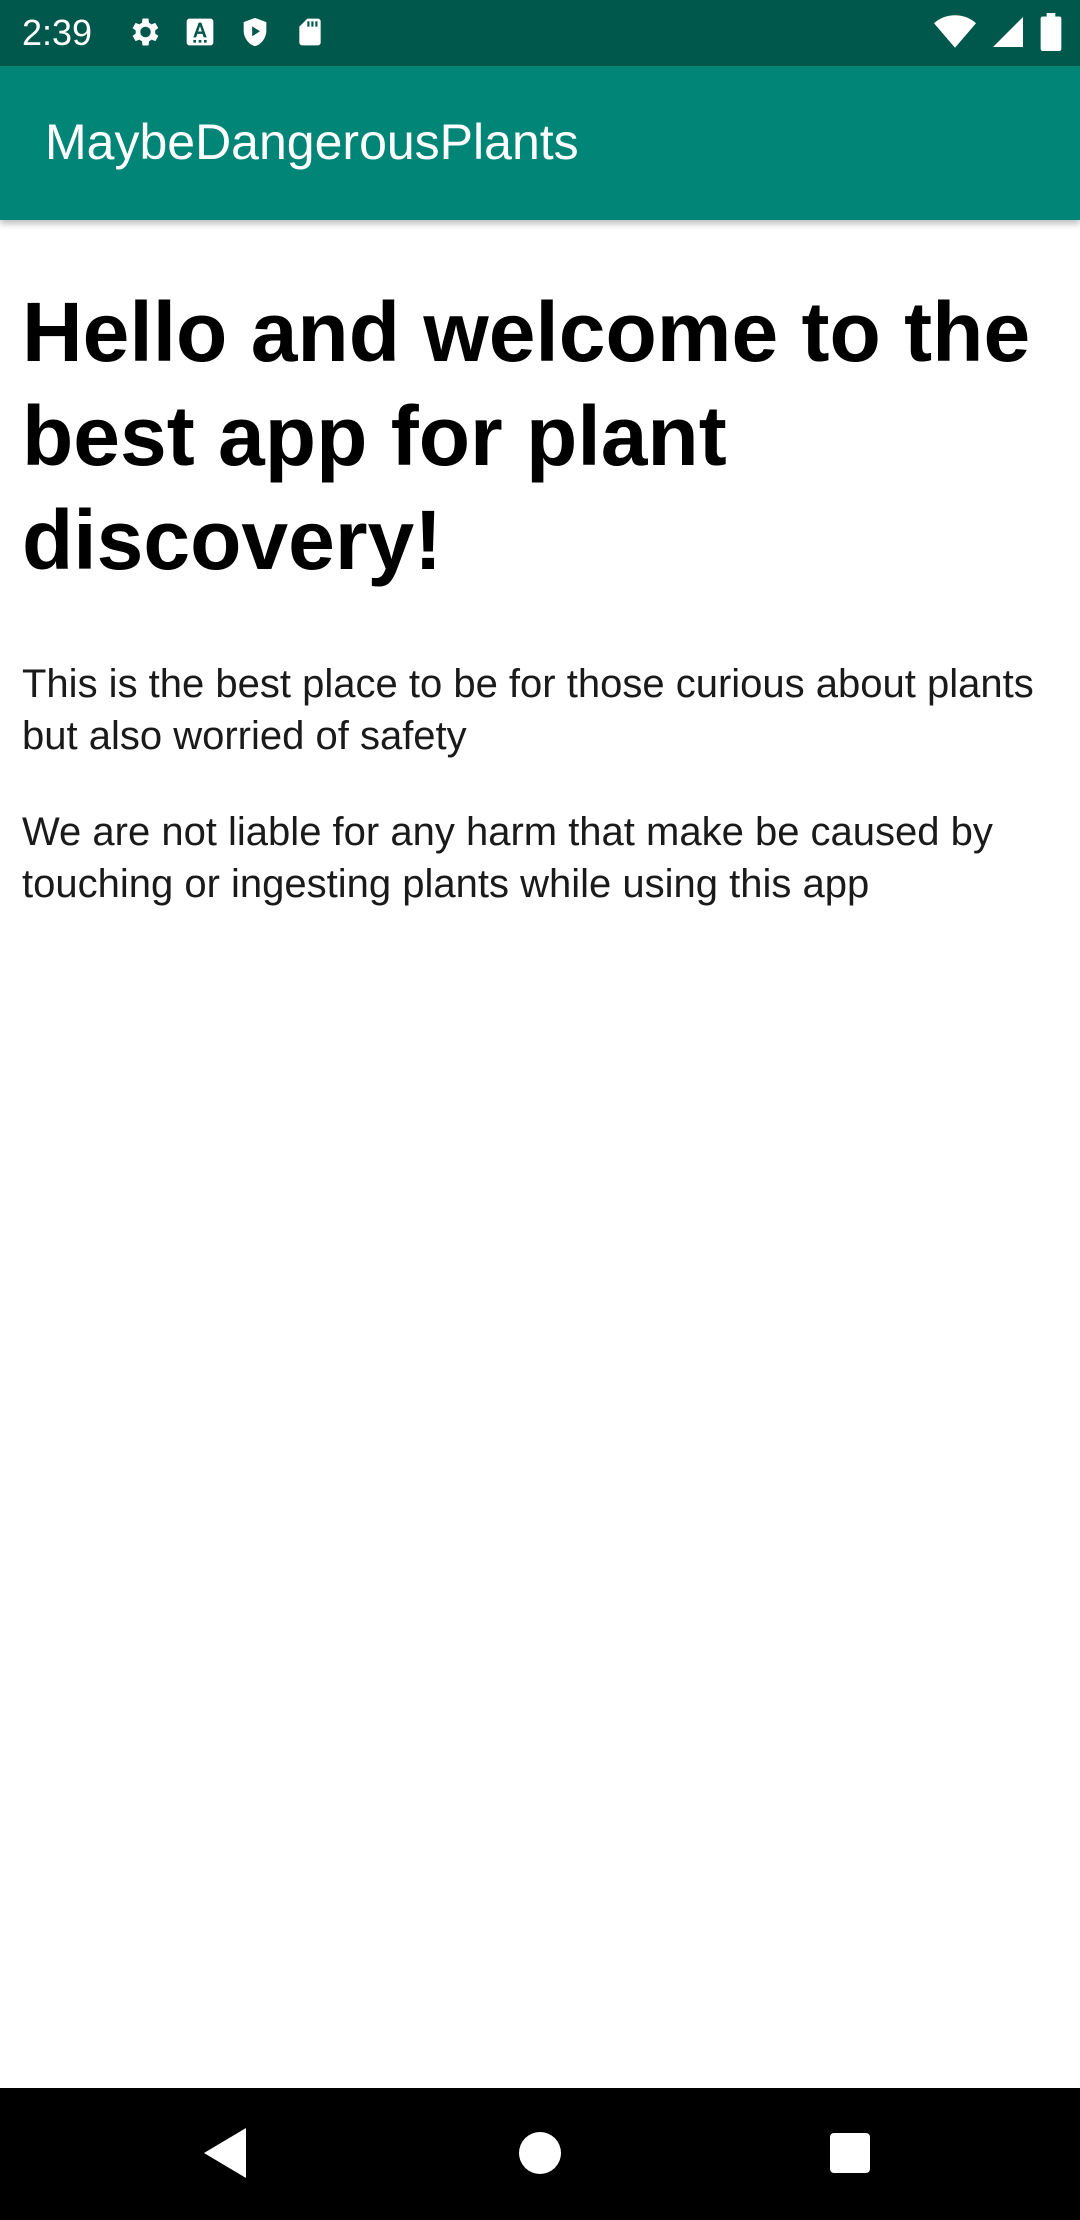 The width and height of the screenshot is (1080, 2220). I want to click on wifi-icon, so click(955, 34).